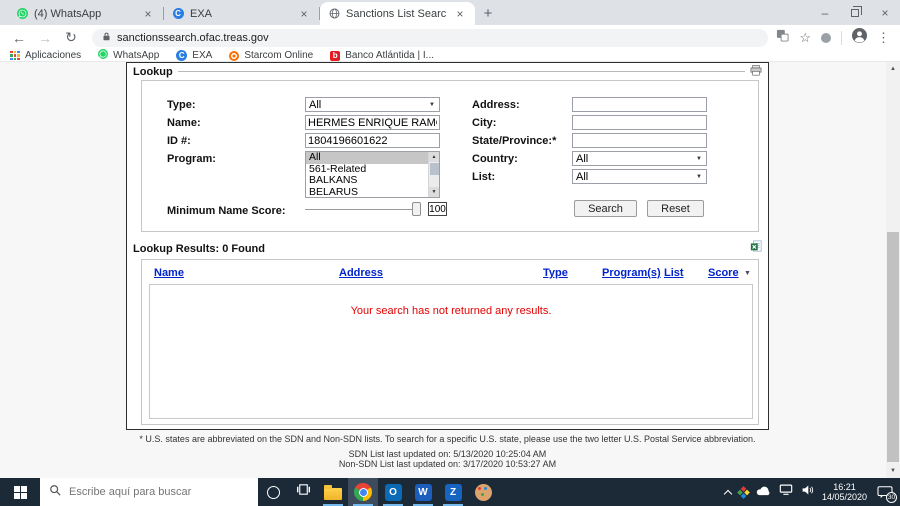  I want to click on url-text: sanctionssearch.ofac.treas.gov, so click(193, 37).